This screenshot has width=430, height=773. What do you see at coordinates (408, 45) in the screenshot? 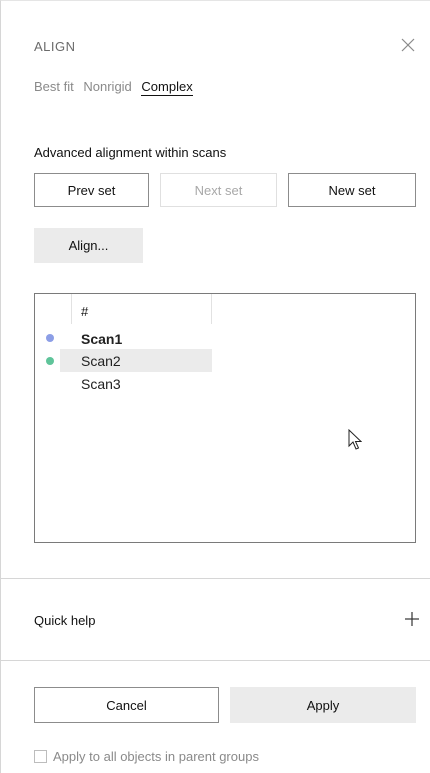
I see `close-icon` at bounding box center [408, 45].